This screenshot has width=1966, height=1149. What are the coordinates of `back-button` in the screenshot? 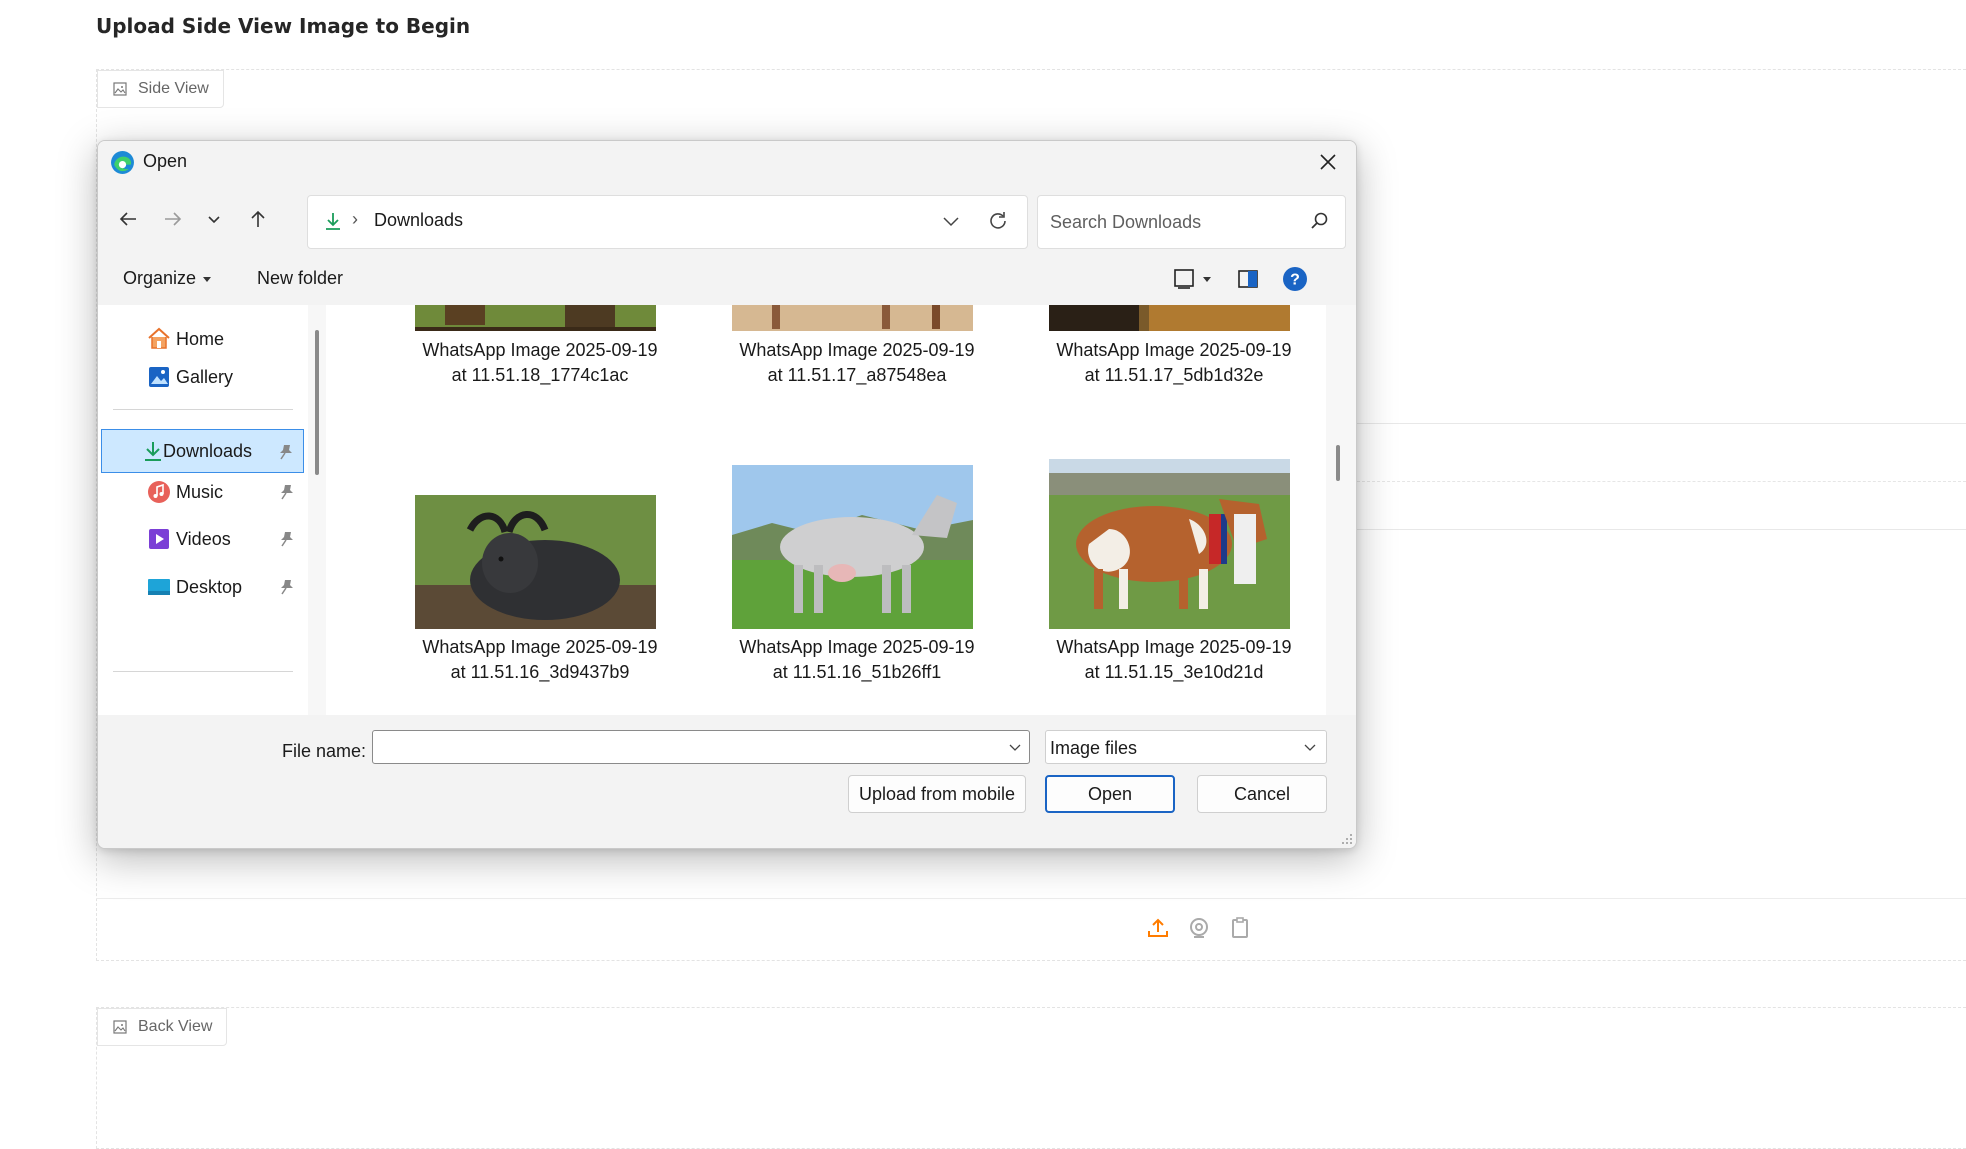 It's located at (128, 219).